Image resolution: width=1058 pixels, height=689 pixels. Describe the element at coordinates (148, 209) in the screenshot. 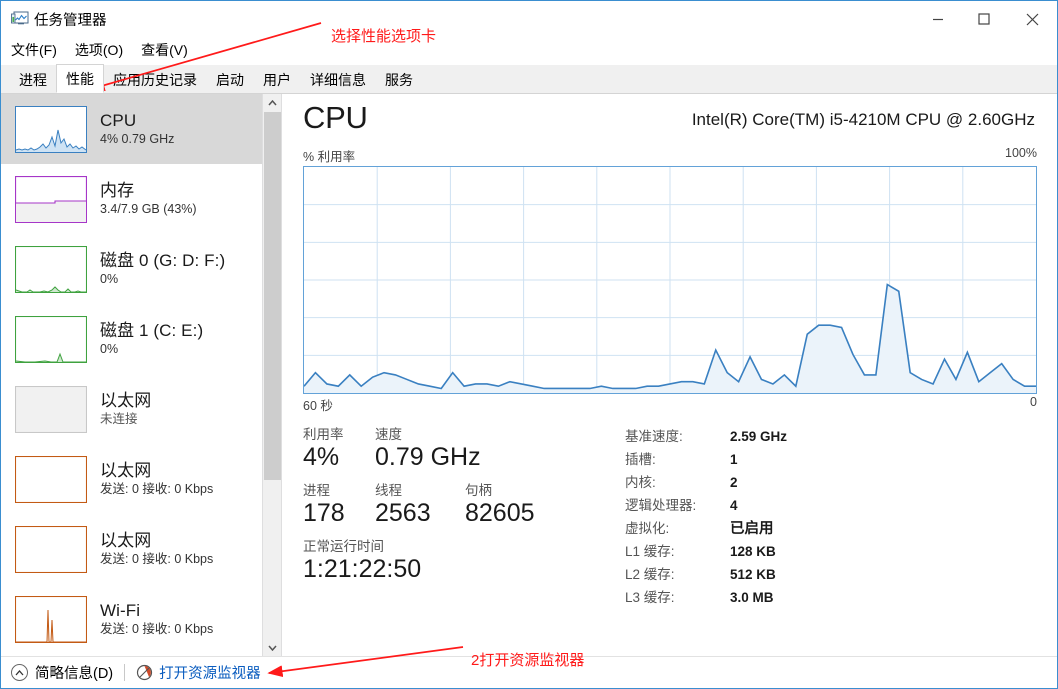

I see `sidebar-item-memory-sub: 3.4/7.9 GB (43%)` at that location.